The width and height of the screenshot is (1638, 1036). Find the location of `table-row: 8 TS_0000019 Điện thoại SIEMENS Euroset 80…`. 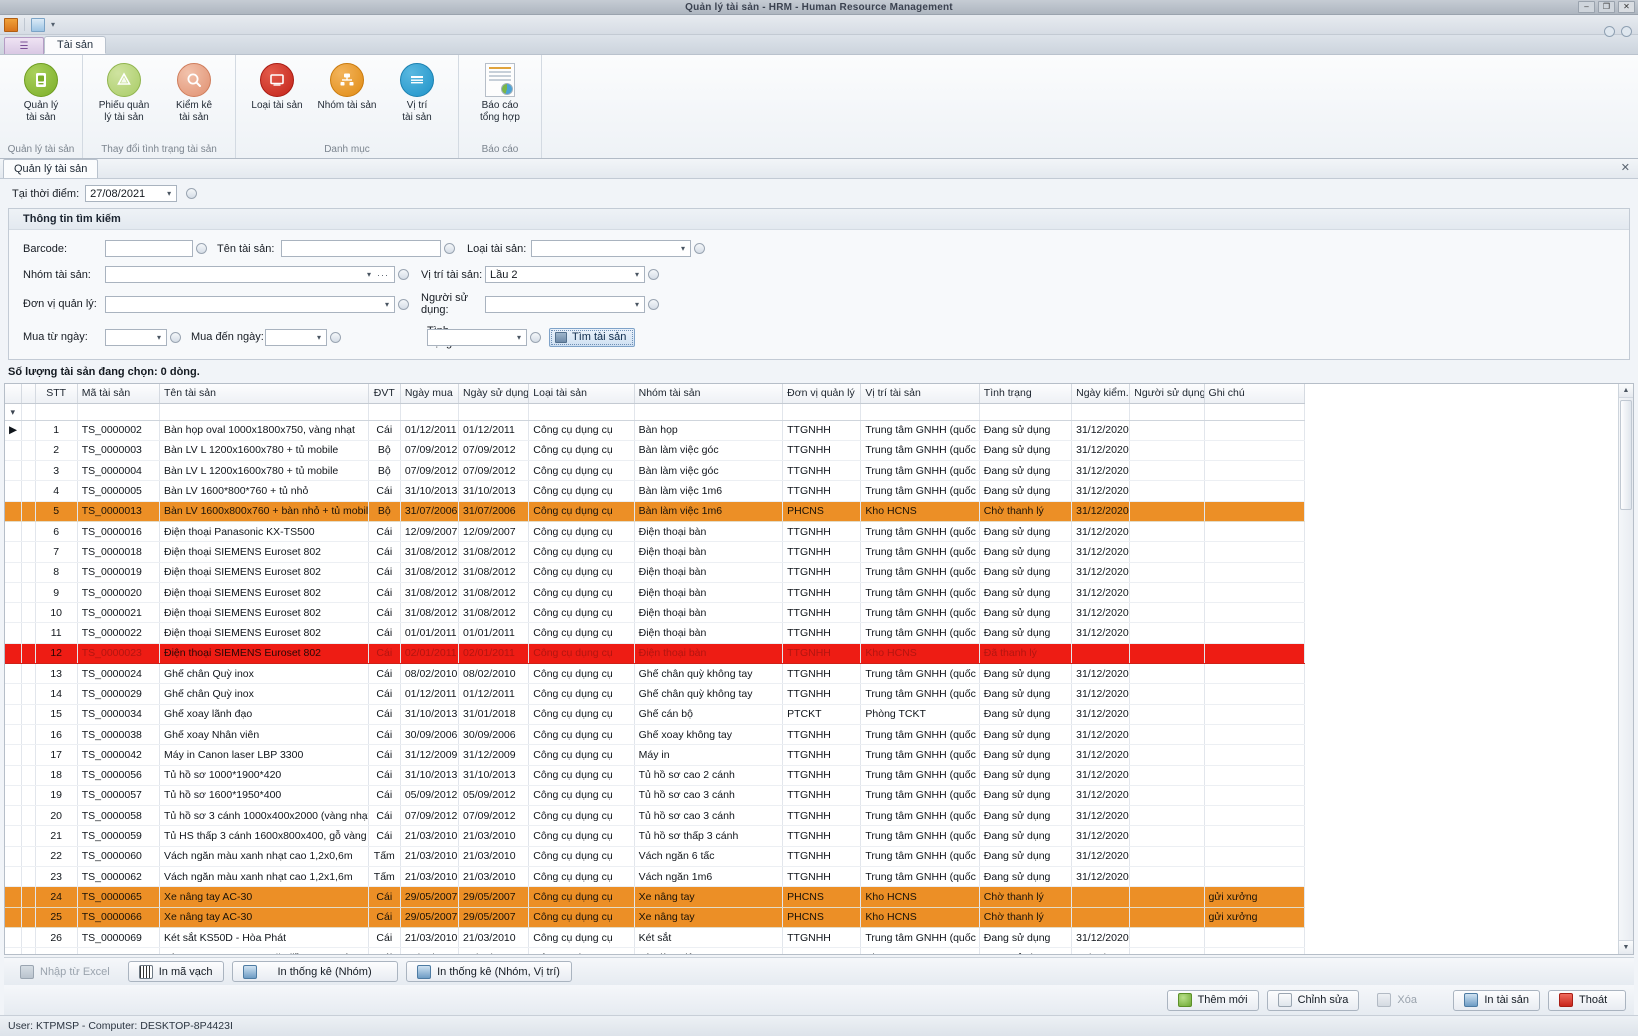

table-row: 8 TS_0000019 Điện thoại SIEMENS Euroset 80… is located at coordinates (655, 572).